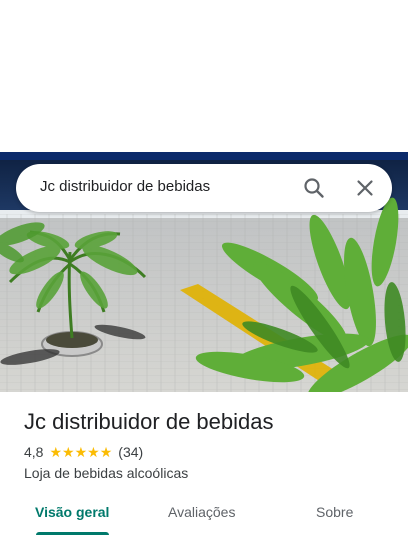 Image resolution: width=408 pixels, height=544 pixels. Describe the element at coordinates (125, 186) in the screenshot. I see `search-input: Jc distribuidor de bebidas` at that location.